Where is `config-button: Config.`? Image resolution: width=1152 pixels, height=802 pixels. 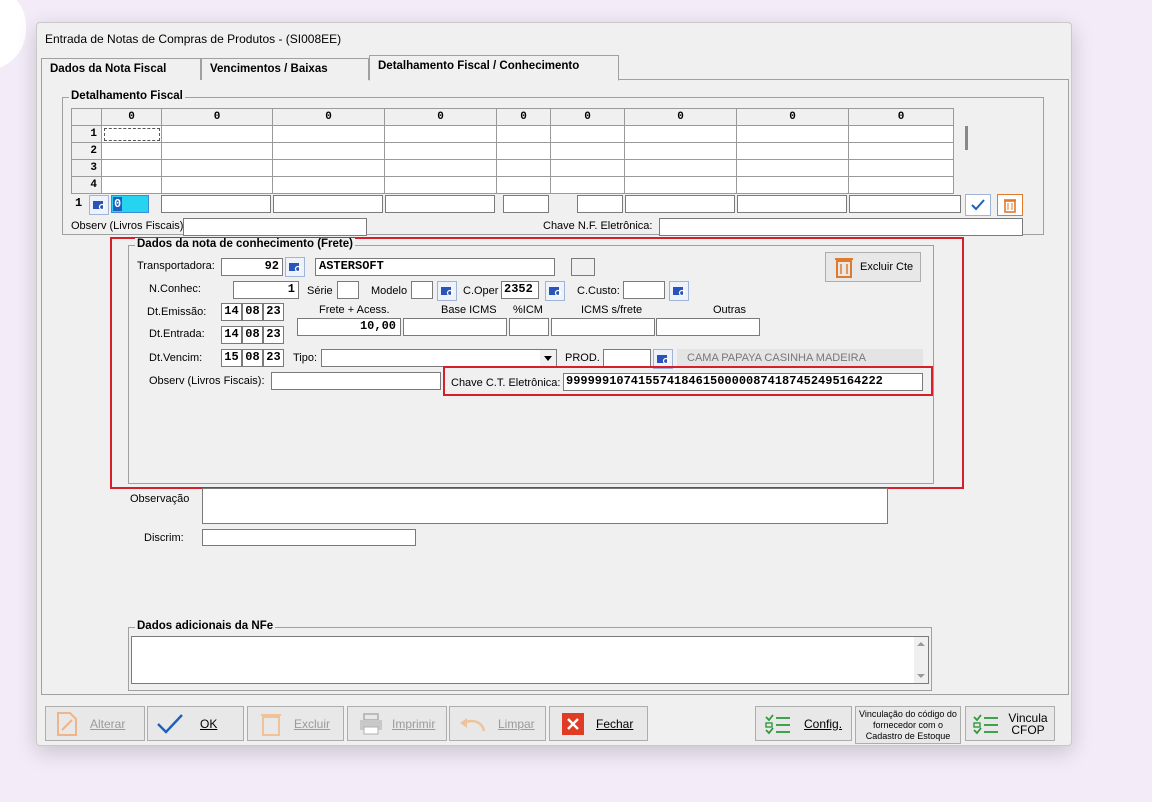
config-button: Config. is located at coordinates (803, 723).